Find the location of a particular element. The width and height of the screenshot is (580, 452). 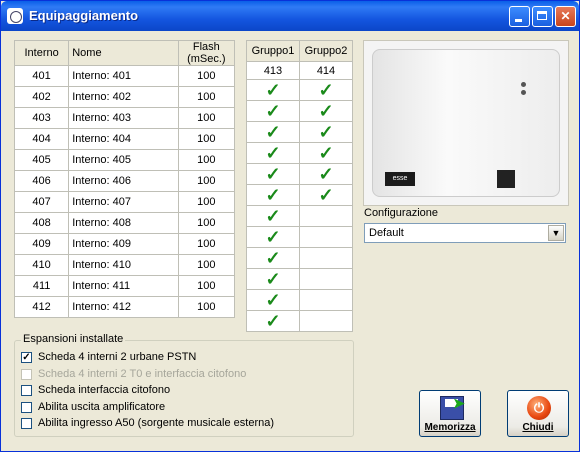

table-row: 409 Interno: 409 100 is located at coordinates (124, 244).